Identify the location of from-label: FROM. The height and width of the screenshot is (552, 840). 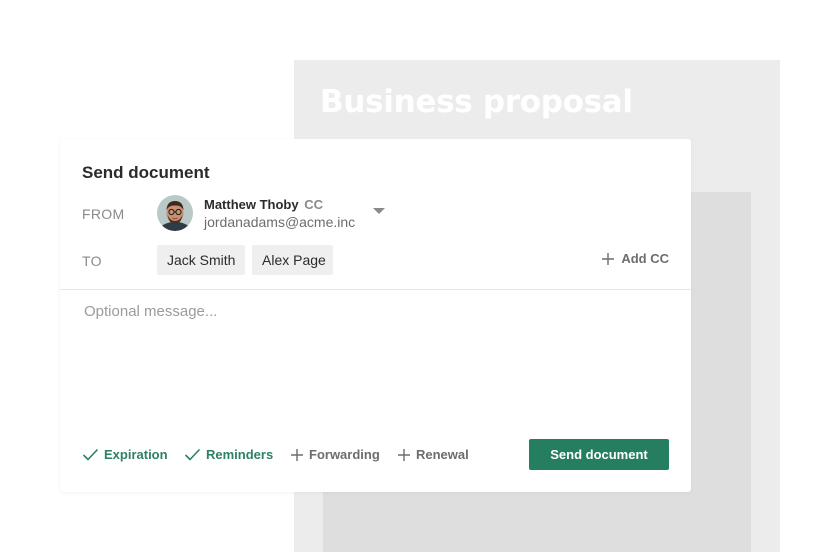
(103, 214).